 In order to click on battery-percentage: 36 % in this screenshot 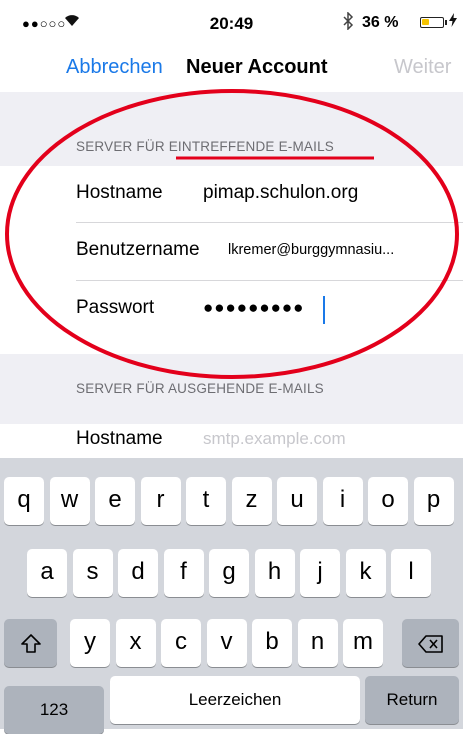, I will do `click(380, 22)`.